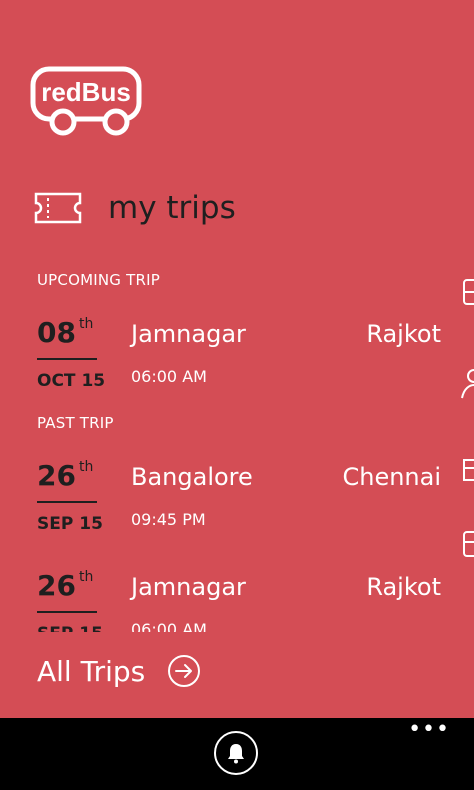 Image resolution: width=474 pixels, height=790 pixels. What do you see at coordinates (429, 730) in the screenshot?
I see `more-icon: •••` at bounding box center [429, 730].